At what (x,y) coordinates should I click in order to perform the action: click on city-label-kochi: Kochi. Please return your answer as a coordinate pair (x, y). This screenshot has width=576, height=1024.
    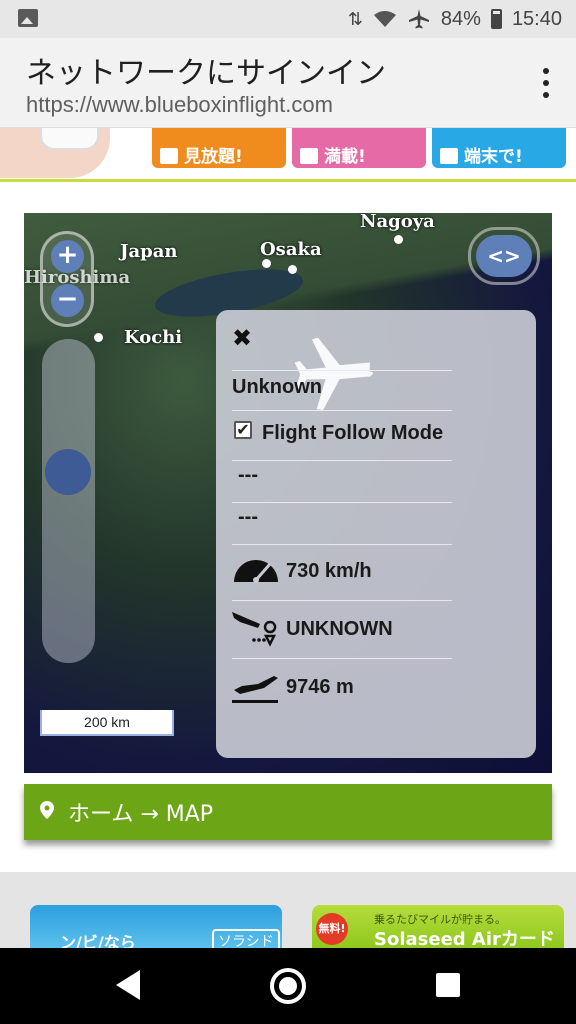
    Looking at the image, I should click on (153, 337).